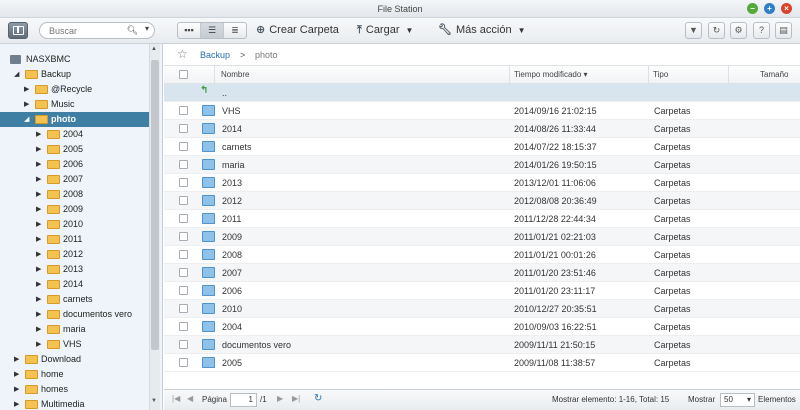 The height and width of the screenshot is (410, 800). Describe the element at coordinates (482, 255) in the screenshot. I see `table-row: 2008 2011/01/21 00:01:26 Carpetas` at that location.